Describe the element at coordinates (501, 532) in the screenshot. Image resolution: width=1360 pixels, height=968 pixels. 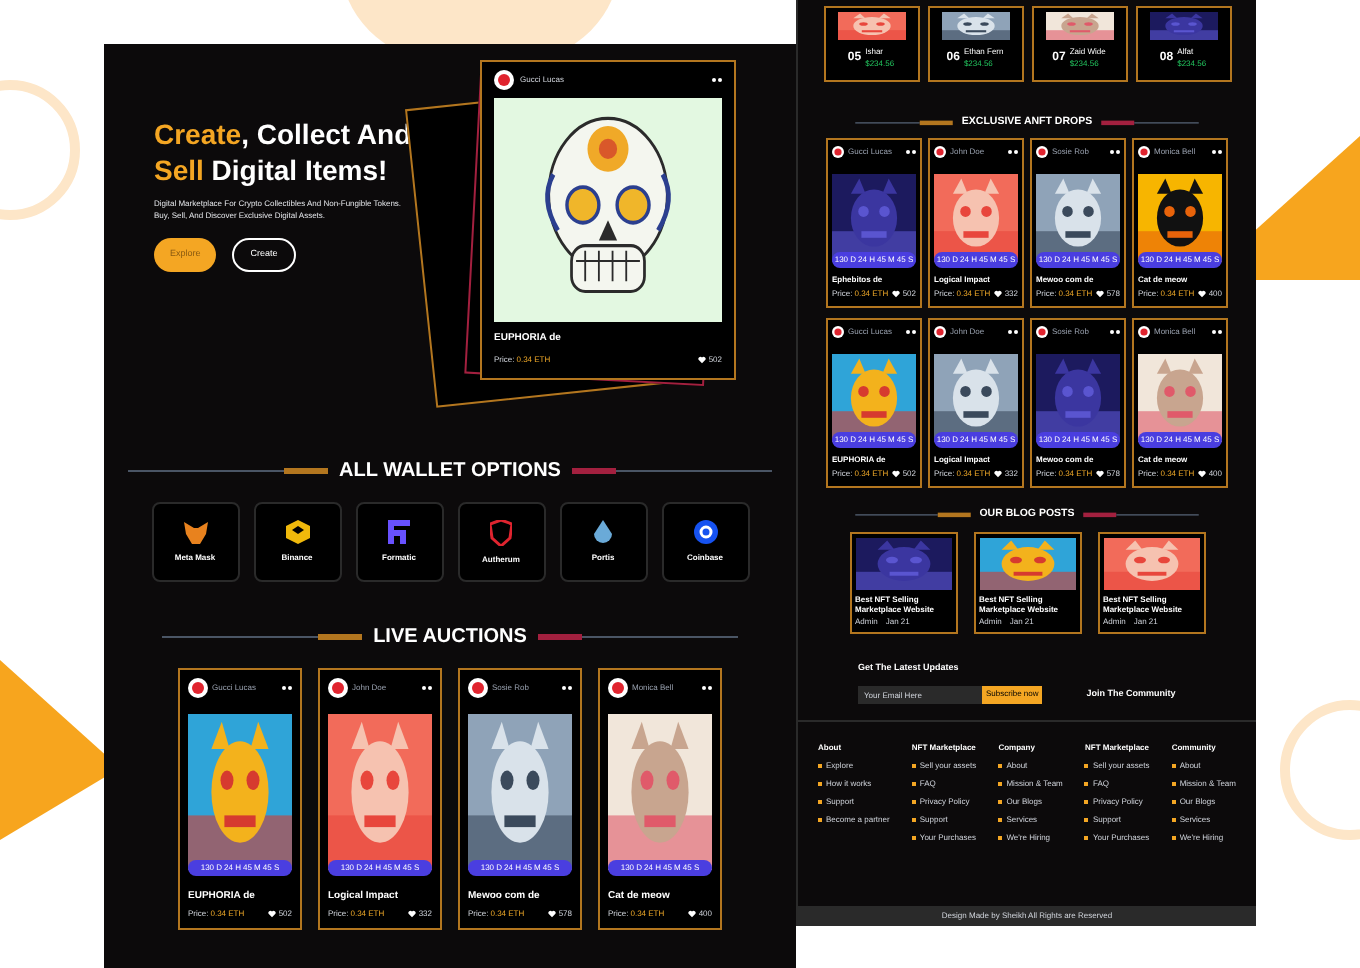
I see `shield-icon` at that location.